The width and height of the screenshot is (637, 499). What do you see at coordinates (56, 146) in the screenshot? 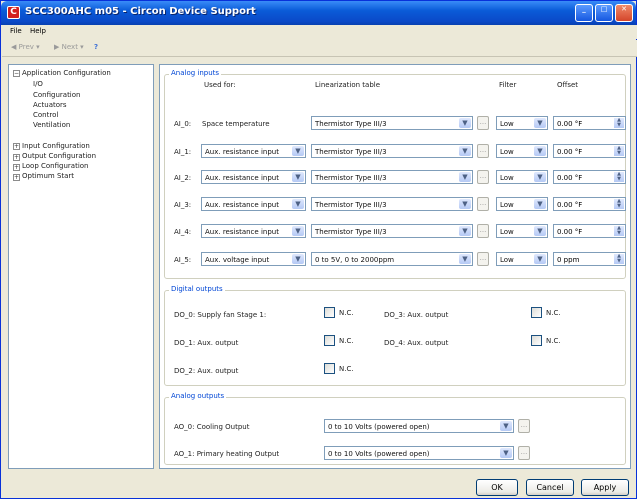
I see `tree-item-input-configuration: Input Configuration` at bounding box center [56, 146].